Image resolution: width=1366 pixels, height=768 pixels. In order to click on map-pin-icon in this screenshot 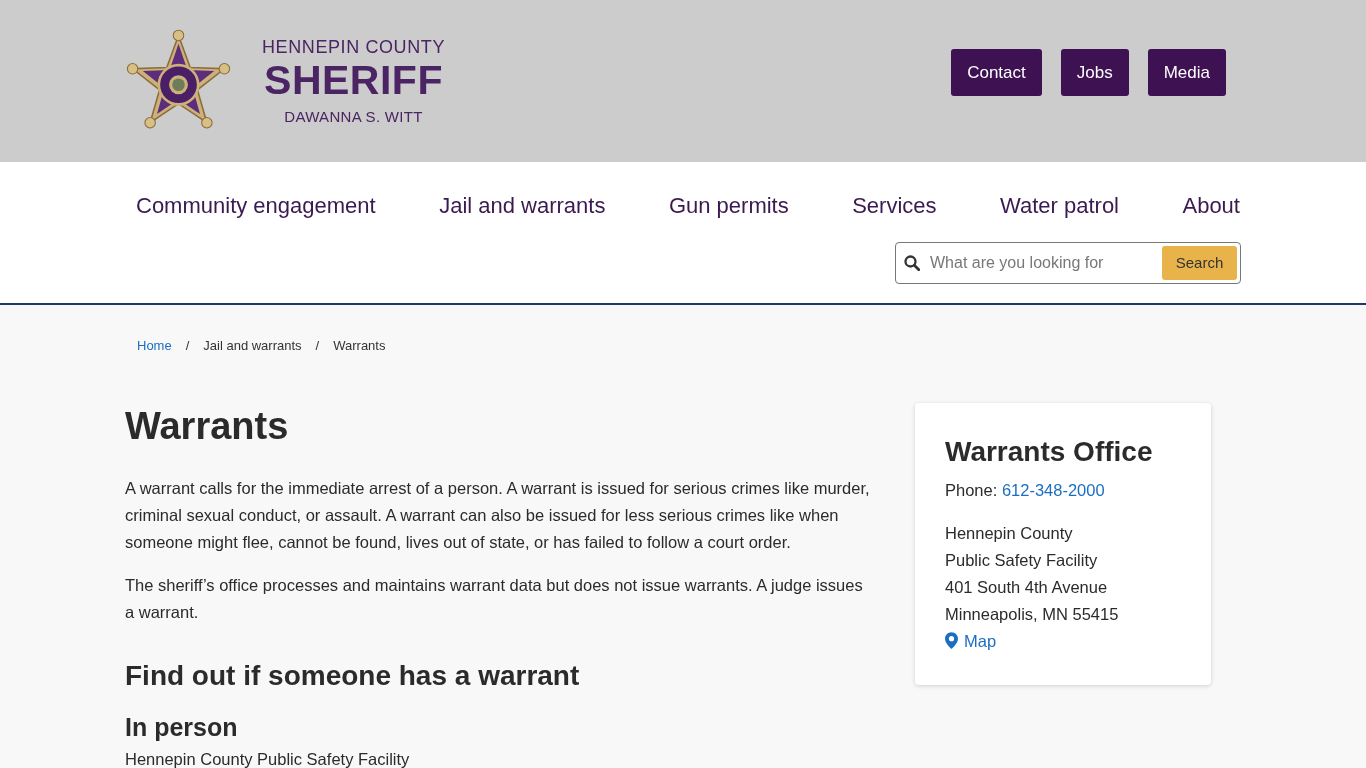, I will do `click(951, 640)`.